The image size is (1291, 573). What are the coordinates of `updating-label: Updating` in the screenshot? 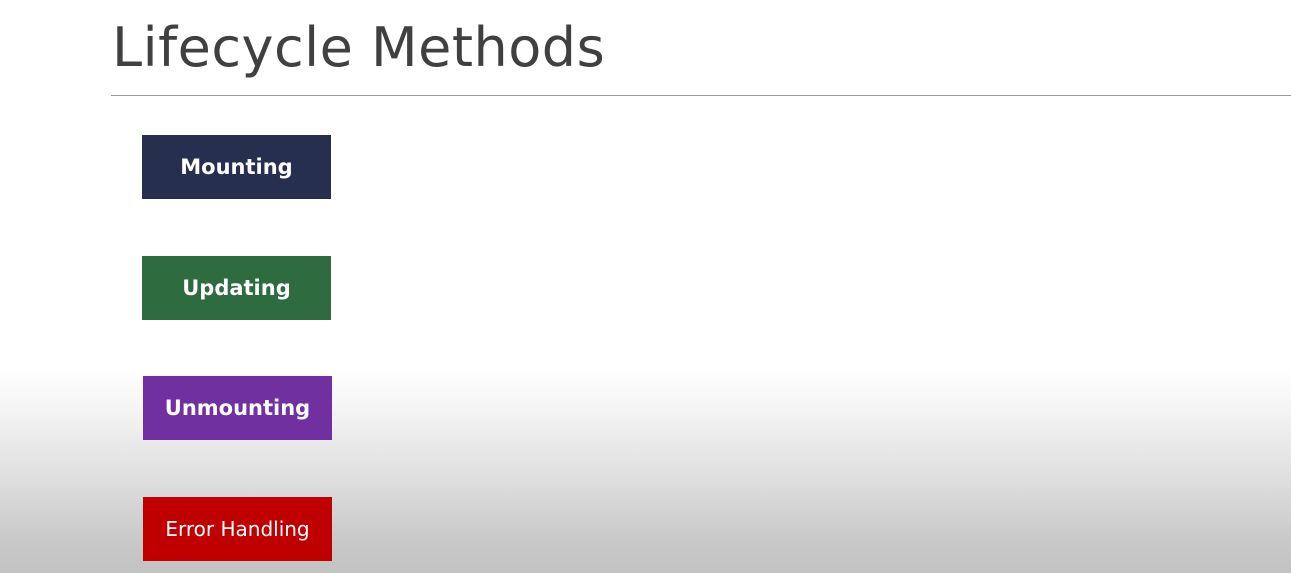 It's located at (236, 288).